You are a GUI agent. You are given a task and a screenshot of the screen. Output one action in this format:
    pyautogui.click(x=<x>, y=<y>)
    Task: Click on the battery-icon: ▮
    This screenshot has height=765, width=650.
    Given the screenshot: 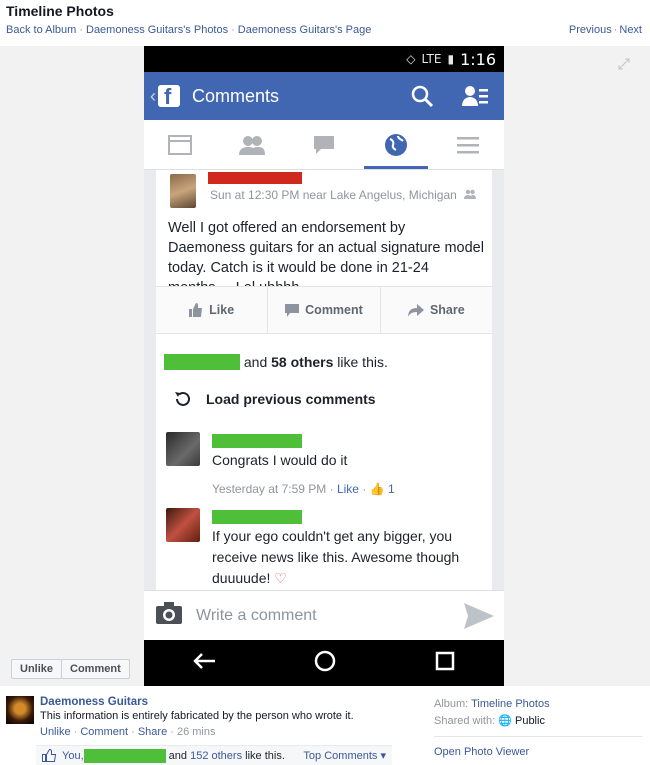 What is the action you would take?
    pyautogui.click(x=451, y=59)
    